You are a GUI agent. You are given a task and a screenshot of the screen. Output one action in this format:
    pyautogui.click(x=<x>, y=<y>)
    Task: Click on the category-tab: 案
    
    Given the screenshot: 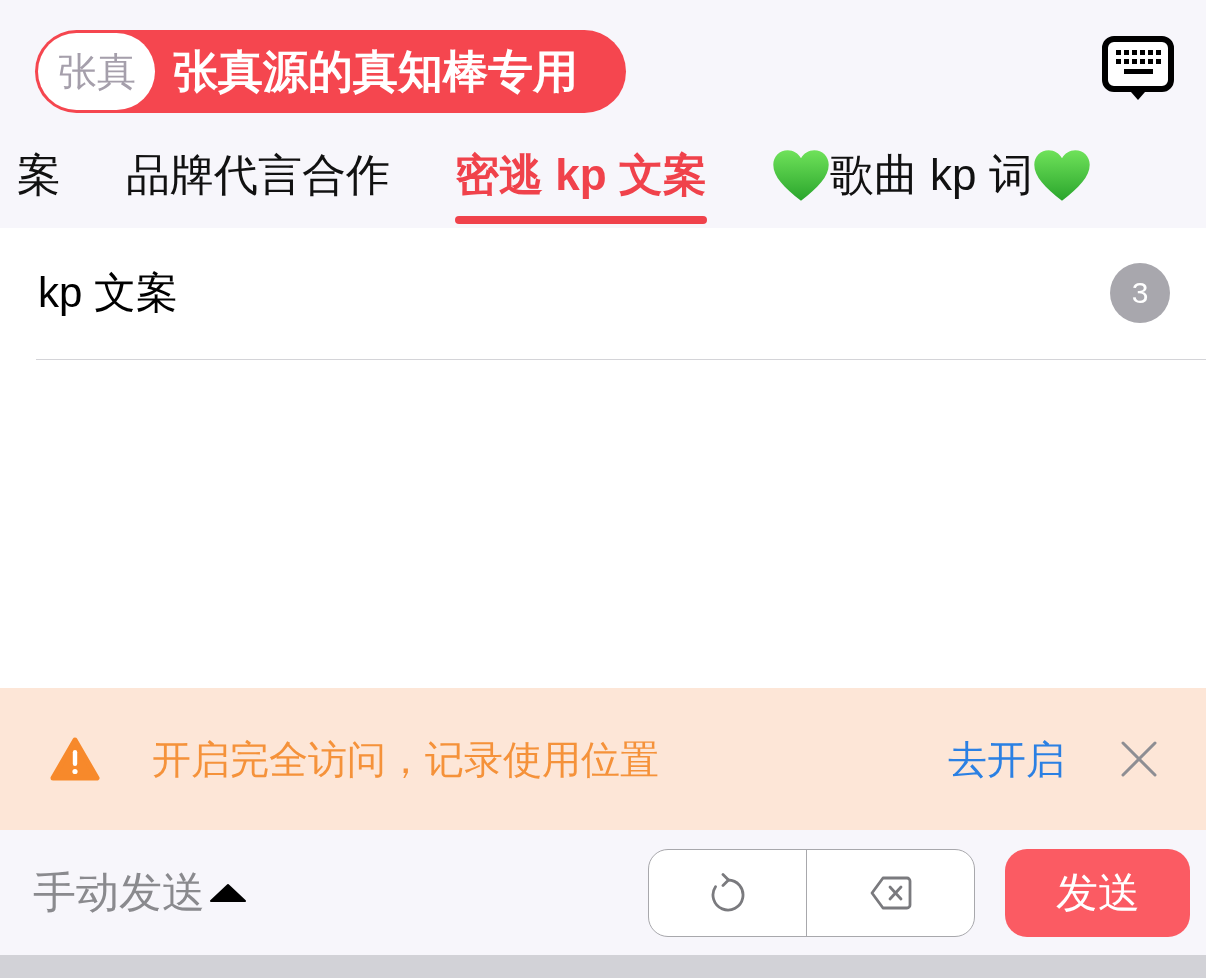 What is the action you would take?
    pyautogui.click(x=39, y=184)
    